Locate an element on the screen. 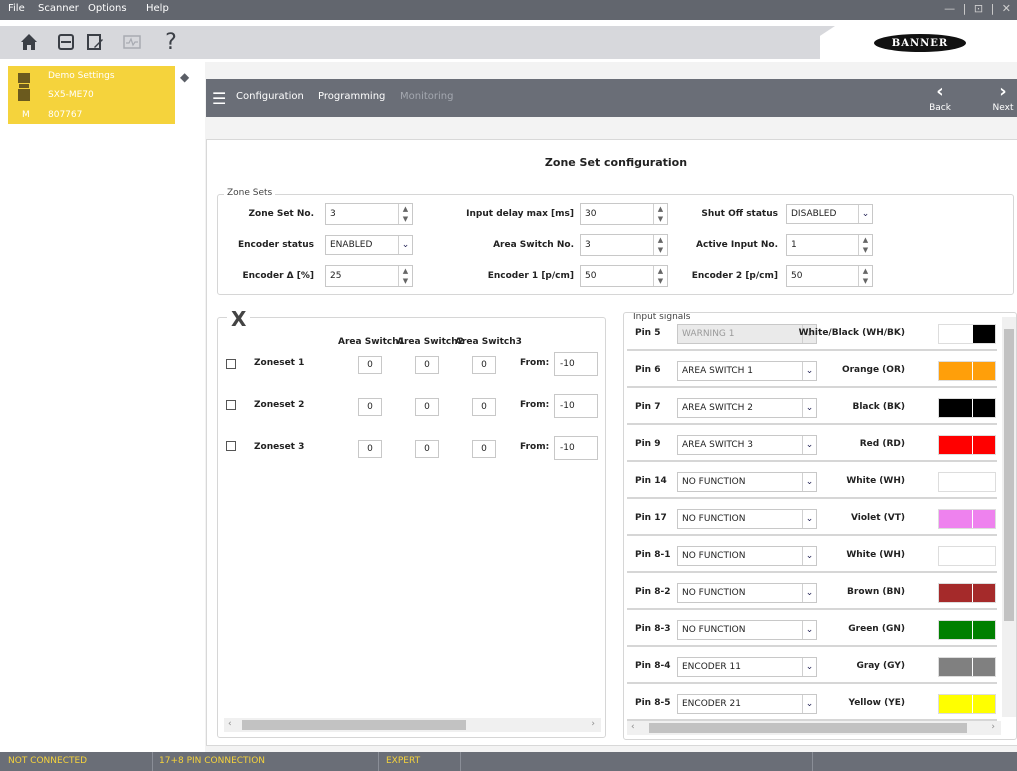 The image size is (1017, 771). collapse-arrow-icon: ◆ is located at coordinates (184, 77).